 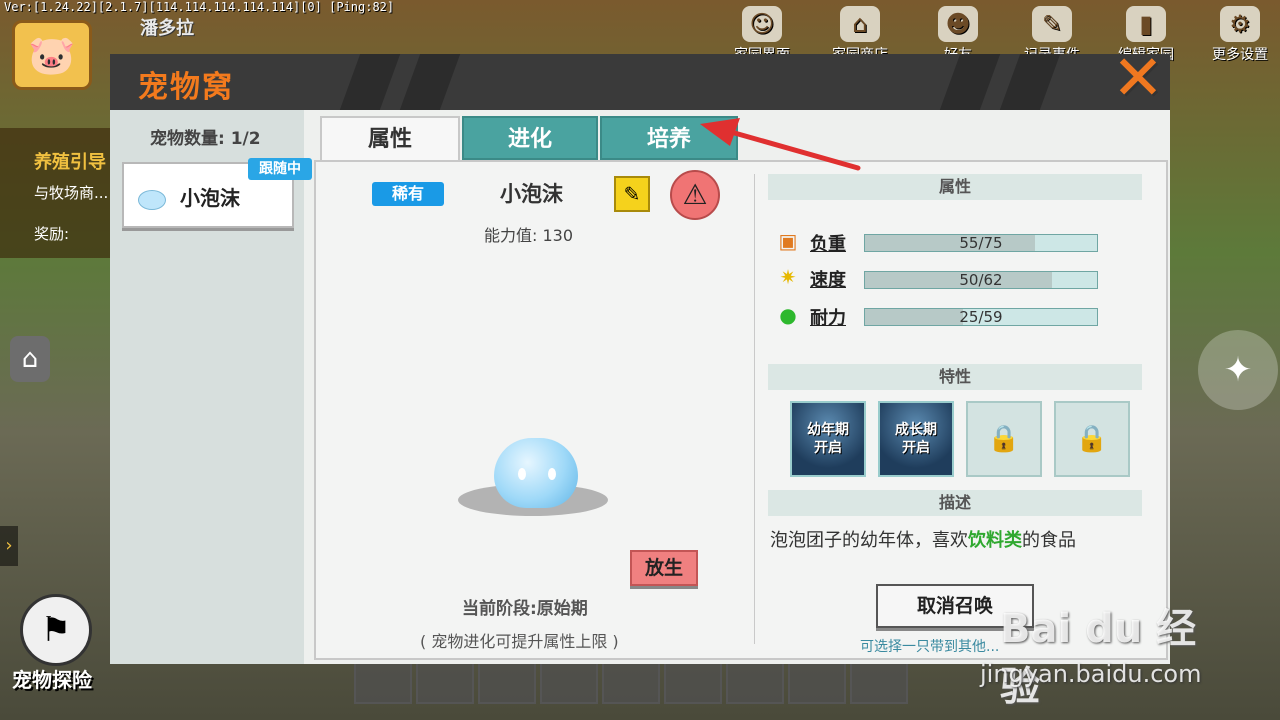 I want to click on strength-icon: ●, so click(x=788, y=315).